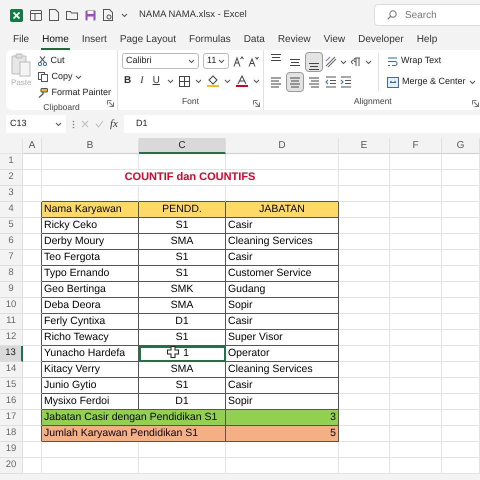 The image size is (480, 480). Describe the element at coordinates (11, 242) in the screenshot. I see `row-header: 6` at that location.